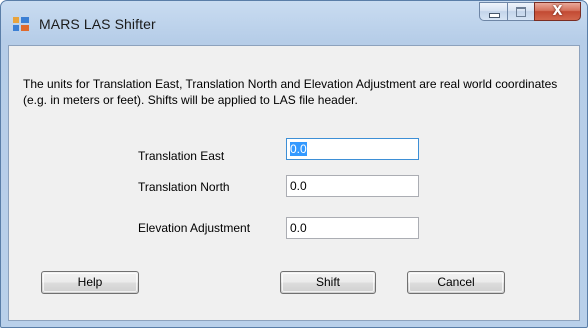  Describe the element at coordinates (194, 228) in the screenshot. I see `elevation-adjustment-label: Elevation Adjustment` at that location.